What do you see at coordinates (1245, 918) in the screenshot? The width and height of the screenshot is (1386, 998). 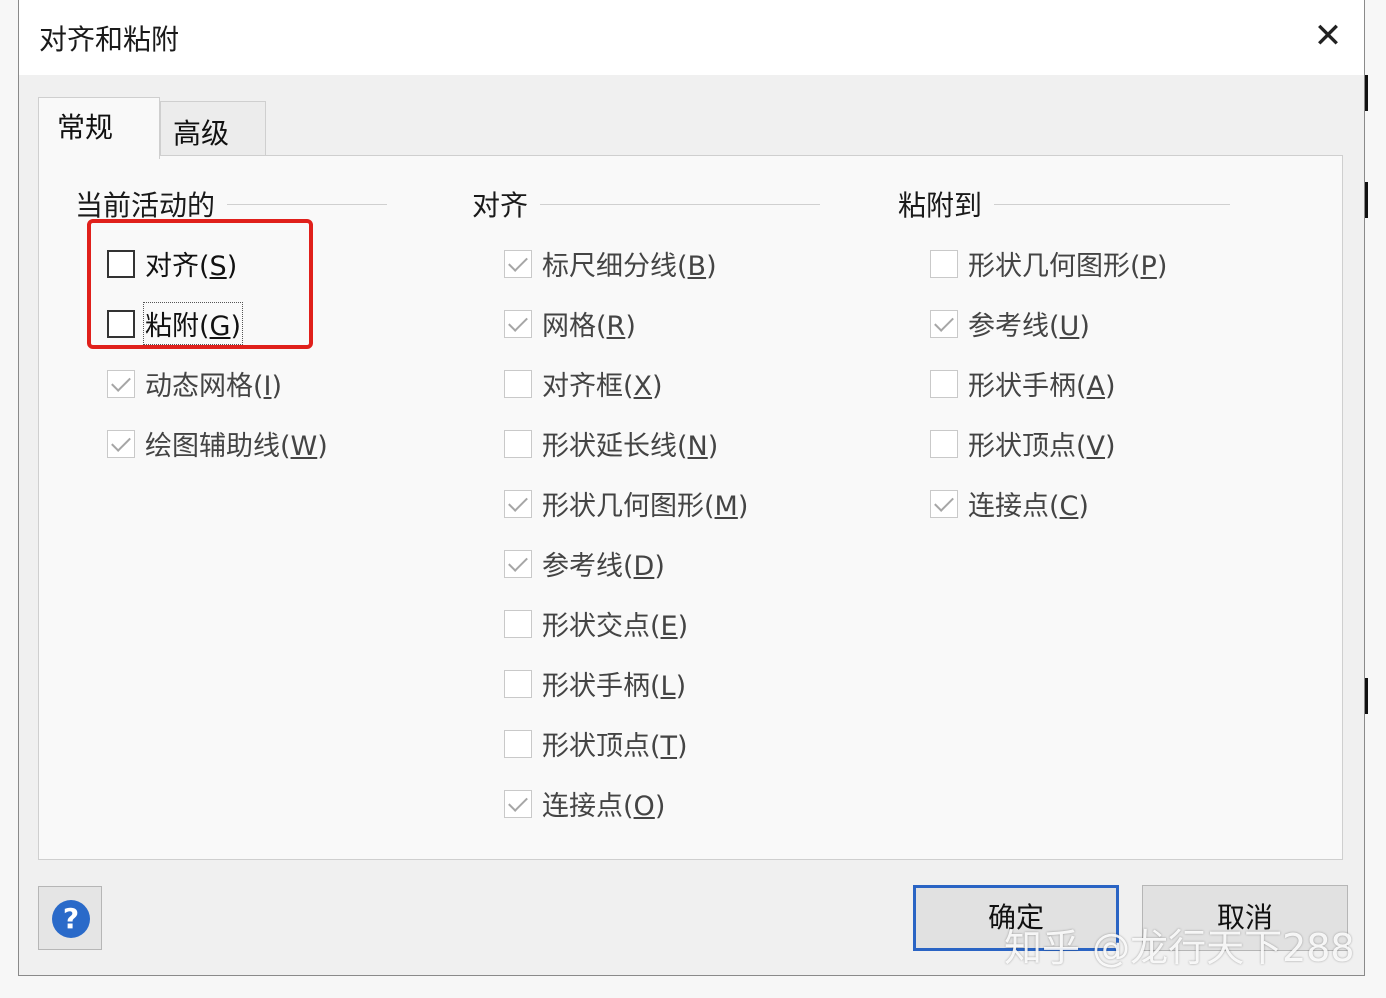 I see `cancel-button: 取消` at bounding box center [1245, 918].